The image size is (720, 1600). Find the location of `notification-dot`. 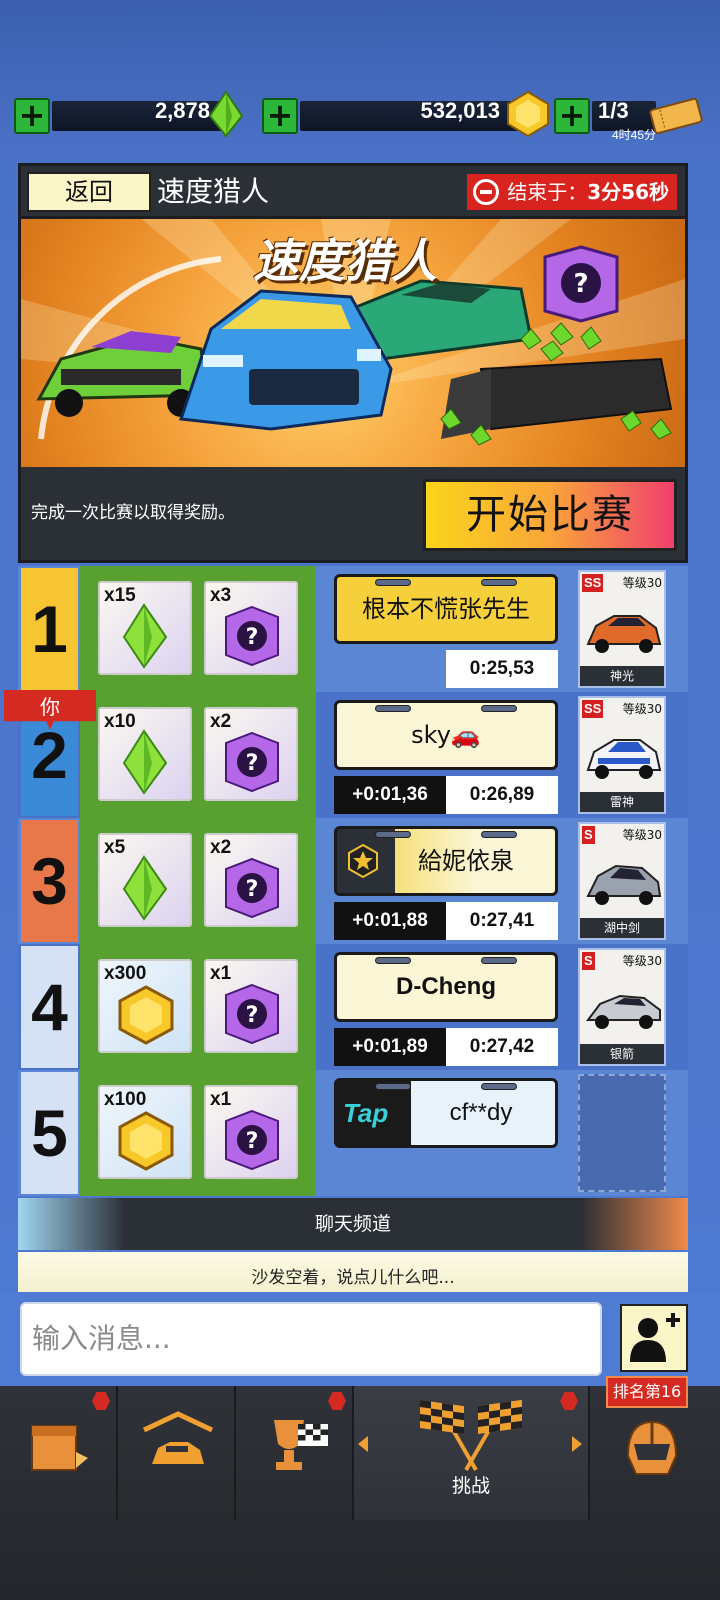

notification-dot is located at coordinates (569, 1401).